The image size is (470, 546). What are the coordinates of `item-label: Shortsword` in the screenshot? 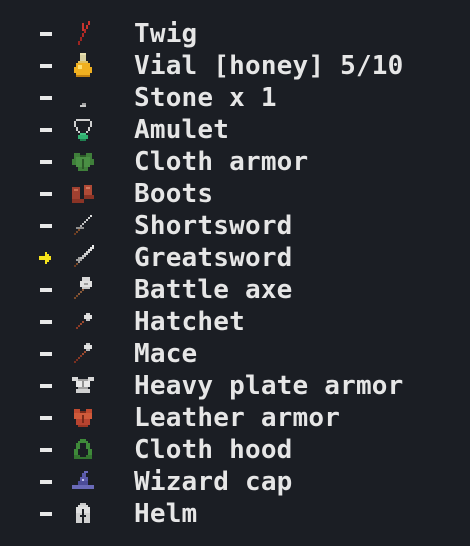 It's located at (213, 226).